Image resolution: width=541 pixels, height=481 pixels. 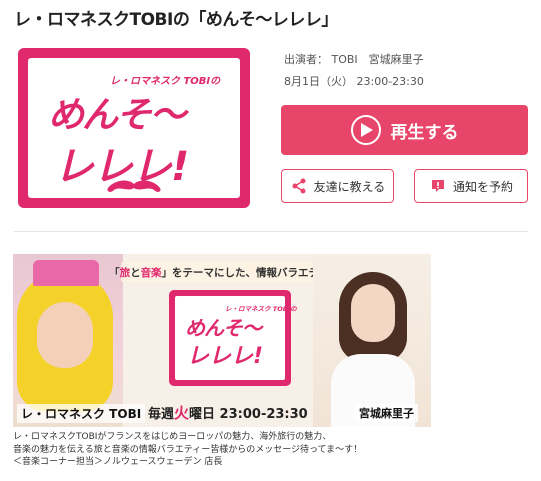 I want to click on share-button: 友達に教える, so click(x=337, y=186).